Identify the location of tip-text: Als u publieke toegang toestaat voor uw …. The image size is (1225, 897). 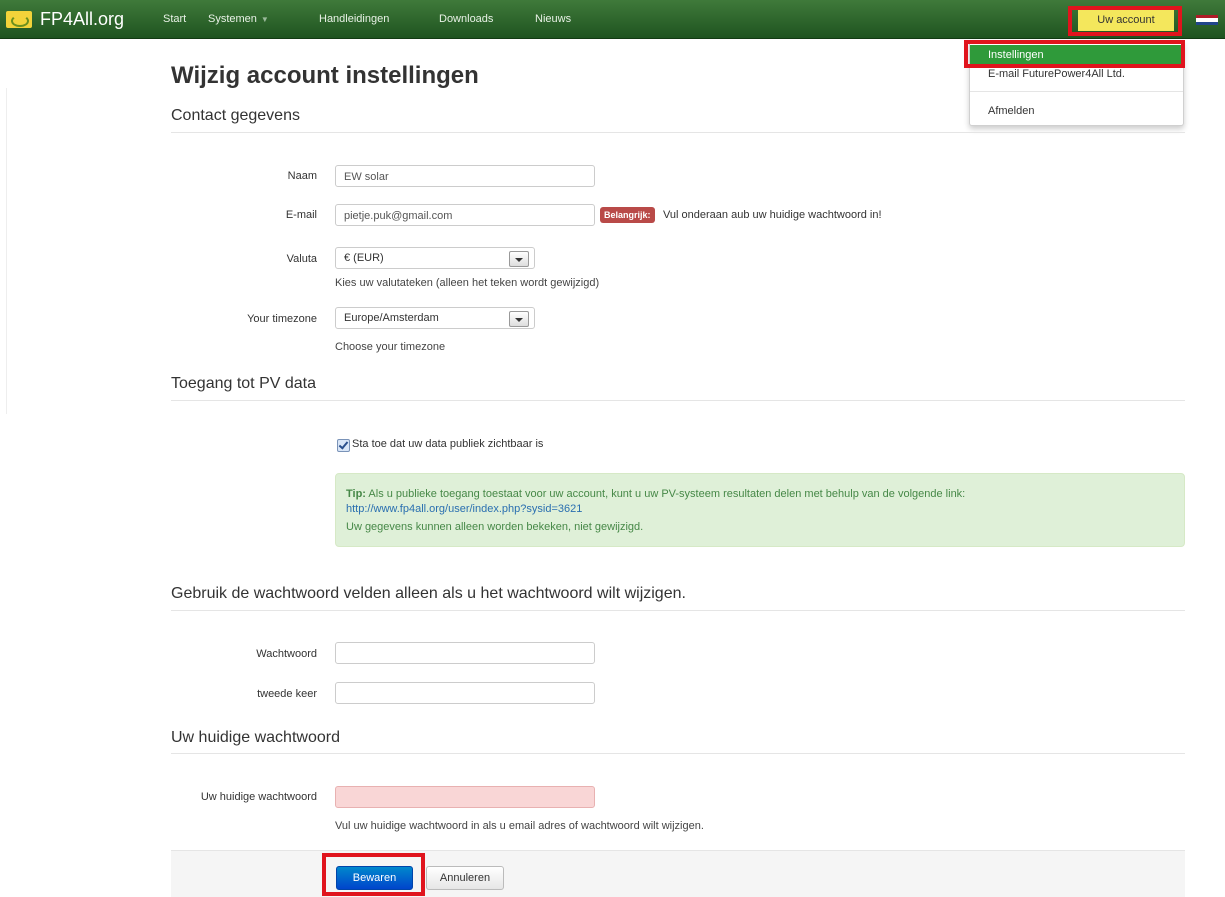
(667, 494).